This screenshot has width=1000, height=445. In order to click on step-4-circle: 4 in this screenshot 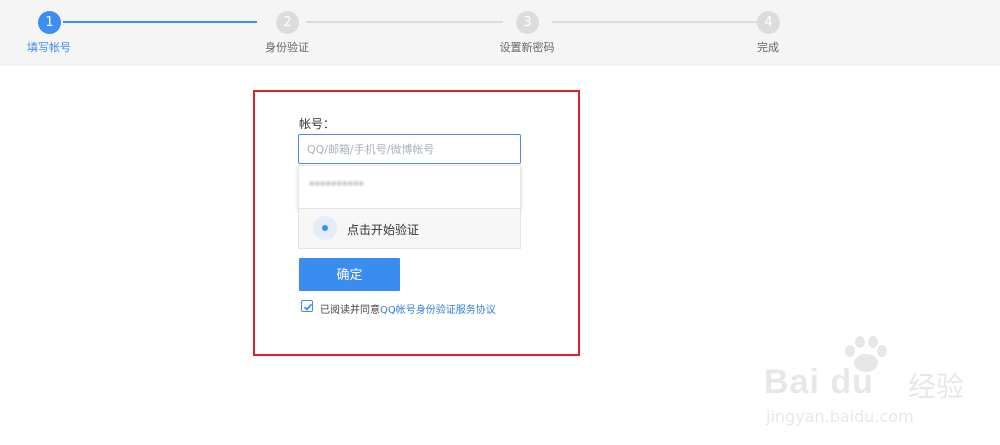, I will do `click(768, 22)`.